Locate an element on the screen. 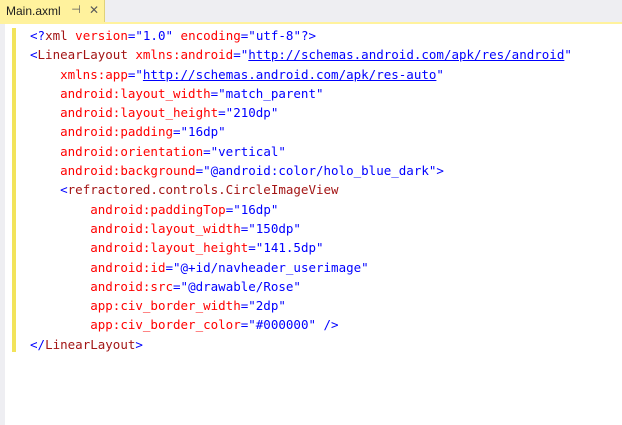 This screenshot has height=425, width=622. code-line: android:layout_height="210dp" is located at coordinates (326, 112).